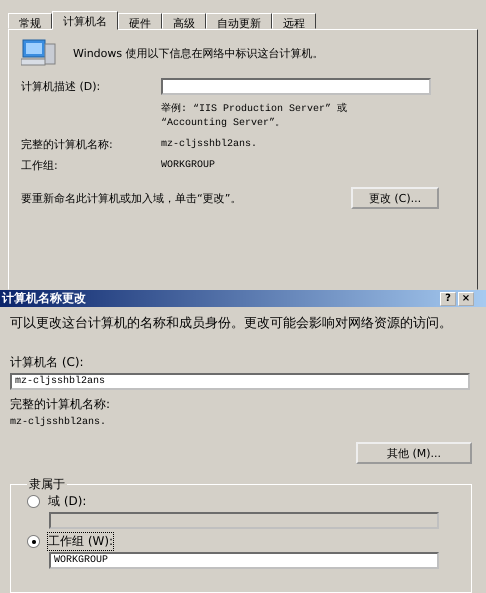 This screenshot has width=486, height=593. What do you see at coordinates (296, 86) in the screenshot?
I see `description-field` at bounding box center [296, 86].